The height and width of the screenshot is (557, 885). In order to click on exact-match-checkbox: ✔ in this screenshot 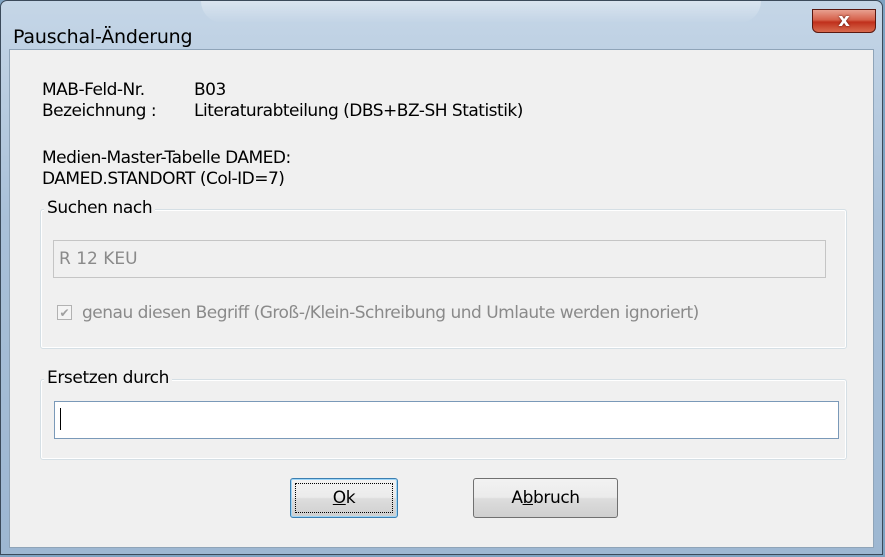, I will do `click(64, 312)`.